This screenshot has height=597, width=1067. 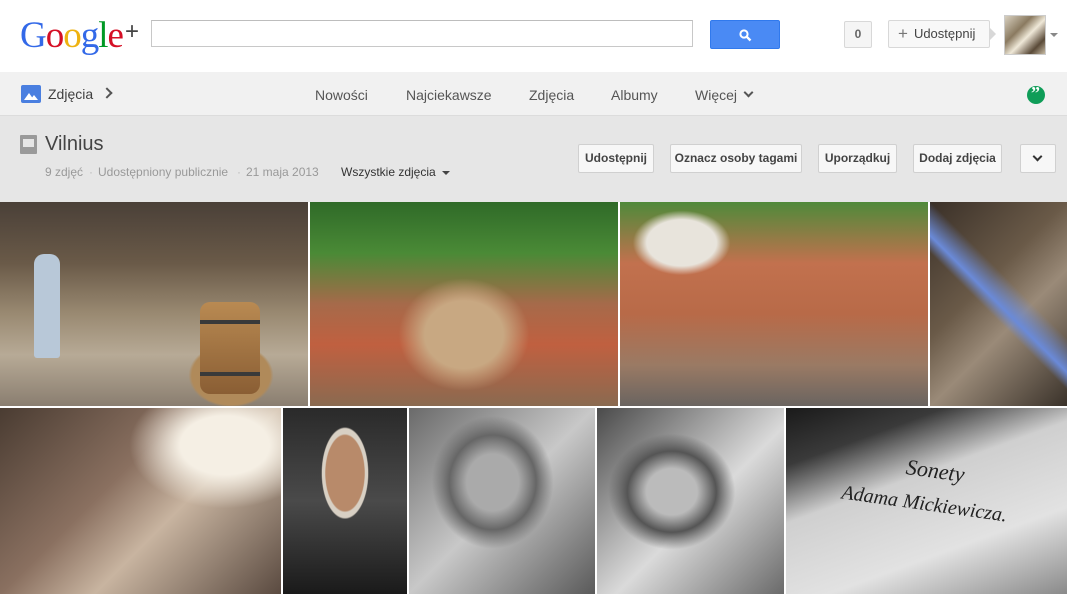 I want to click on logo-letter: l, so click(x=103, y=35).